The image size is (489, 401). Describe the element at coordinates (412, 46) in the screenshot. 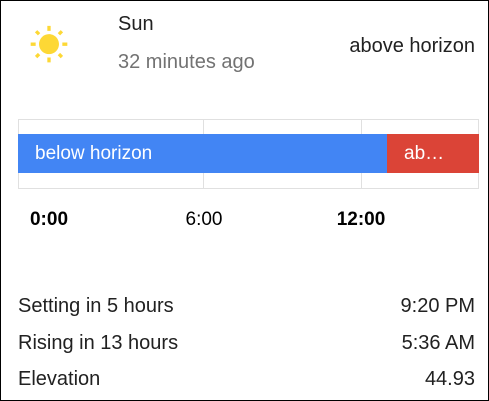

I see `entity-state: above horizon` at that location.